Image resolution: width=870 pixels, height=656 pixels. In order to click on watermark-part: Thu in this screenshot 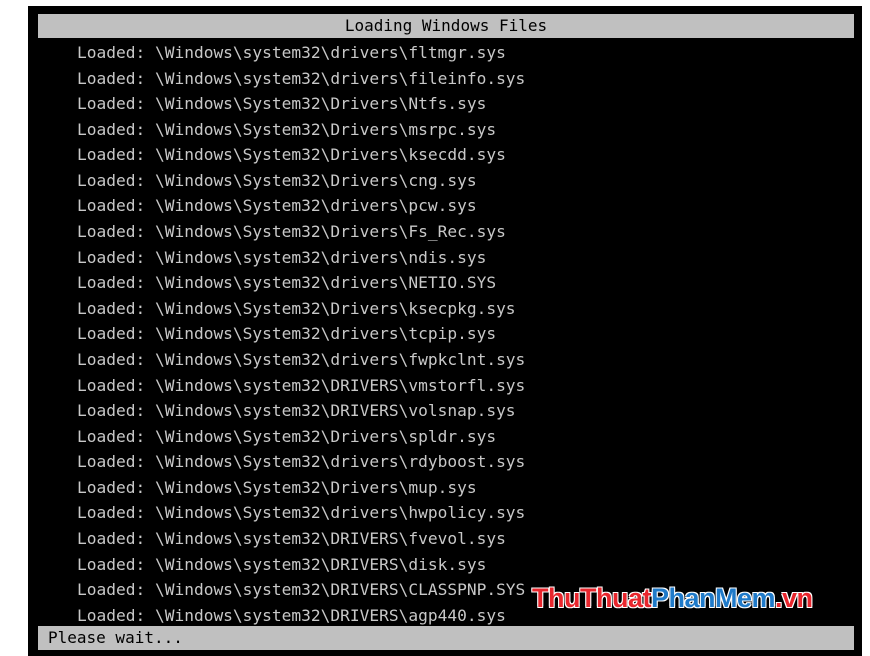, I will do `click(556, 598)`.